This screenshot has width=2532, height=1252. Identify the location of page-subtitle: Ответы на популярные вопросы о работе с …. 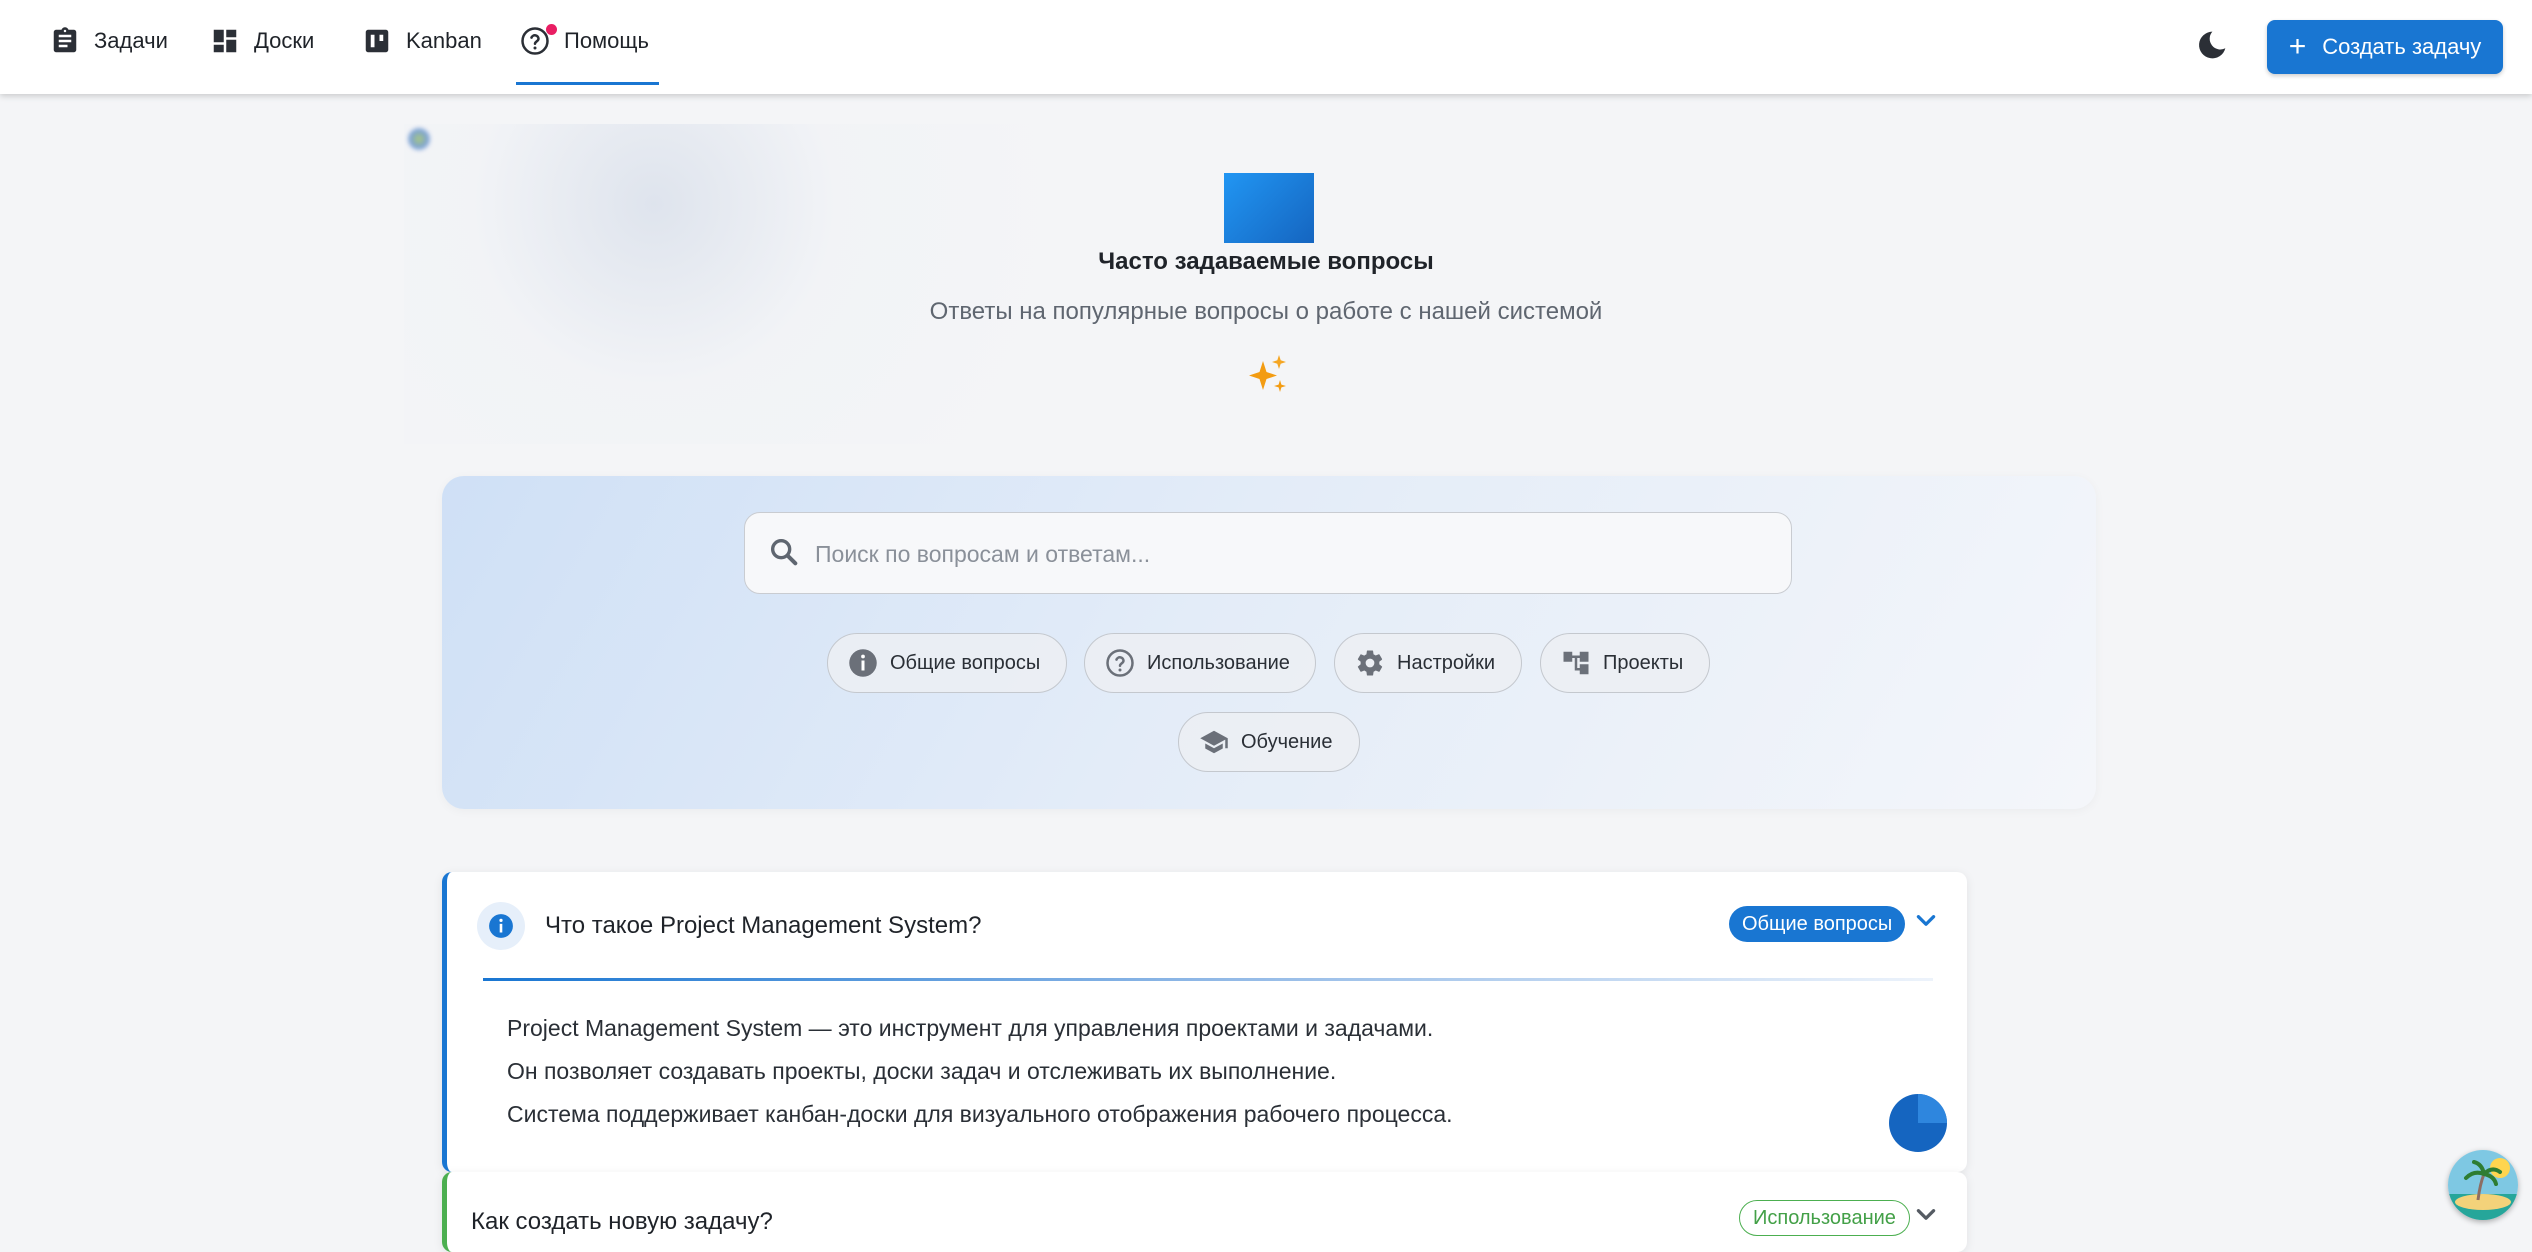
(1266, 311).